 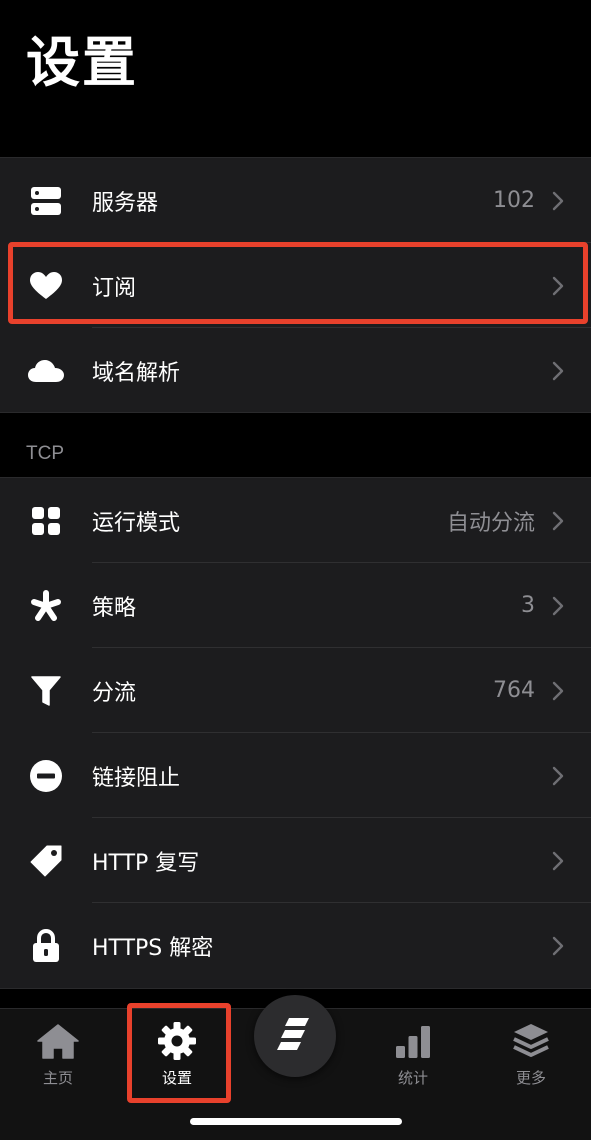 What do you see at coordinates (46, 606) in the screenshot?
I see `asterisk-icon` at bounding box center [46, 606].